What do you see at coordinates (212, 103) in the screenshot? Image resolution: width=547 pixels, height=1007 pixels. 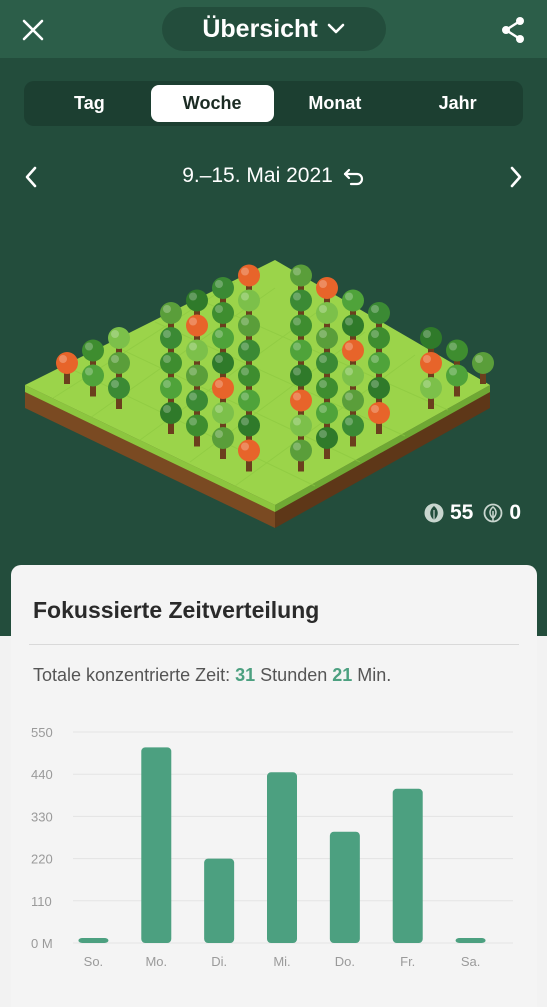 I see `tab-week: Woche` at bounding box center [212, 103].